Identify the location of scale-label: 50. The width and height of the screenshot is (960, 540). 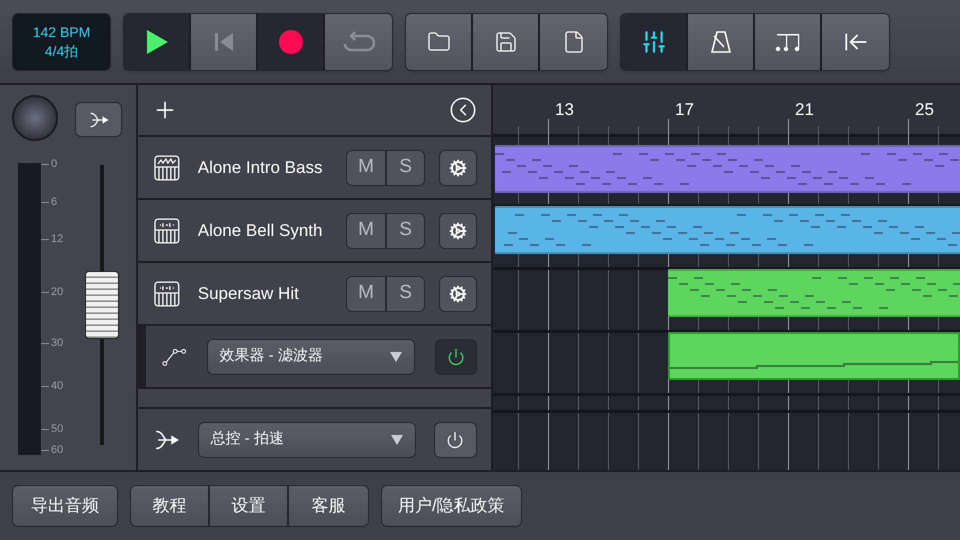
(57, 429).